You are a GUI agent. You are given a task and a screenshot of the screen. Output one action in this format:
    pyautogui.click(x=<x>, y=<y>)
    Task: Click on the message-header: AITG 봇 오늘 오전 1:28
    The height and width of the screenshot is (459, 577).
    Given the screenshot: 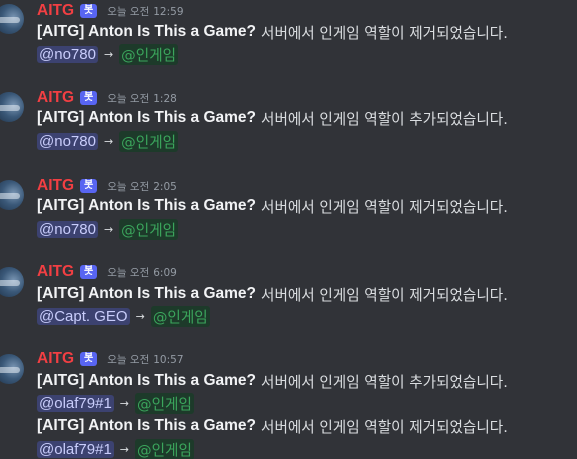 What is the action you would take?
    pyautogui.click(x=107, y=98)
    